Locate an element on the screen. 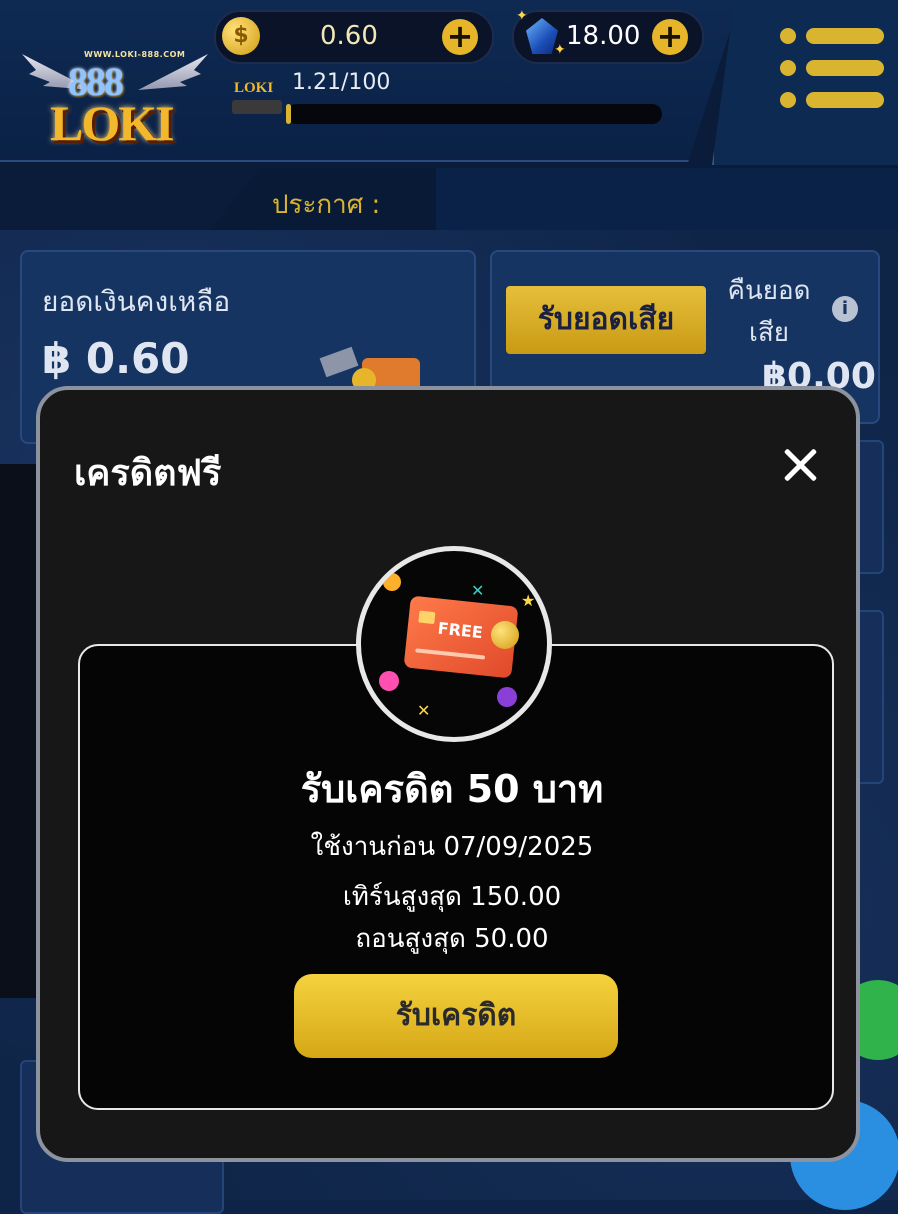 The height and width of the screenshot is (1214, 898). level-badge: LOKI is located at coordinates (258, 99).